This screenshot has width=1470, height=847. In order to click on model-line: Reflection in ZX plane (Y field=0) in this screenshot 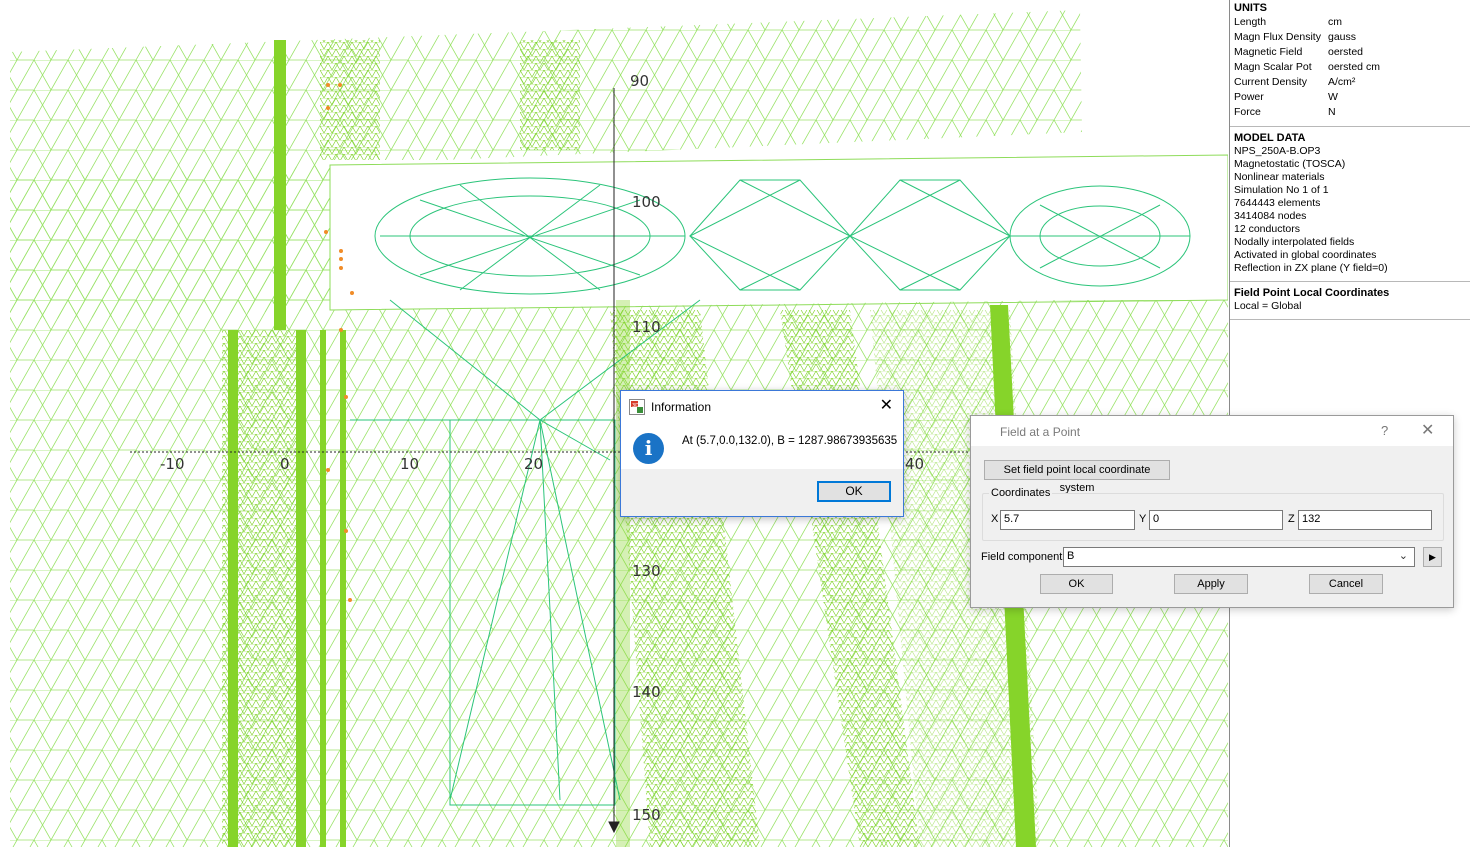, I will do `click(1311, 268)`.